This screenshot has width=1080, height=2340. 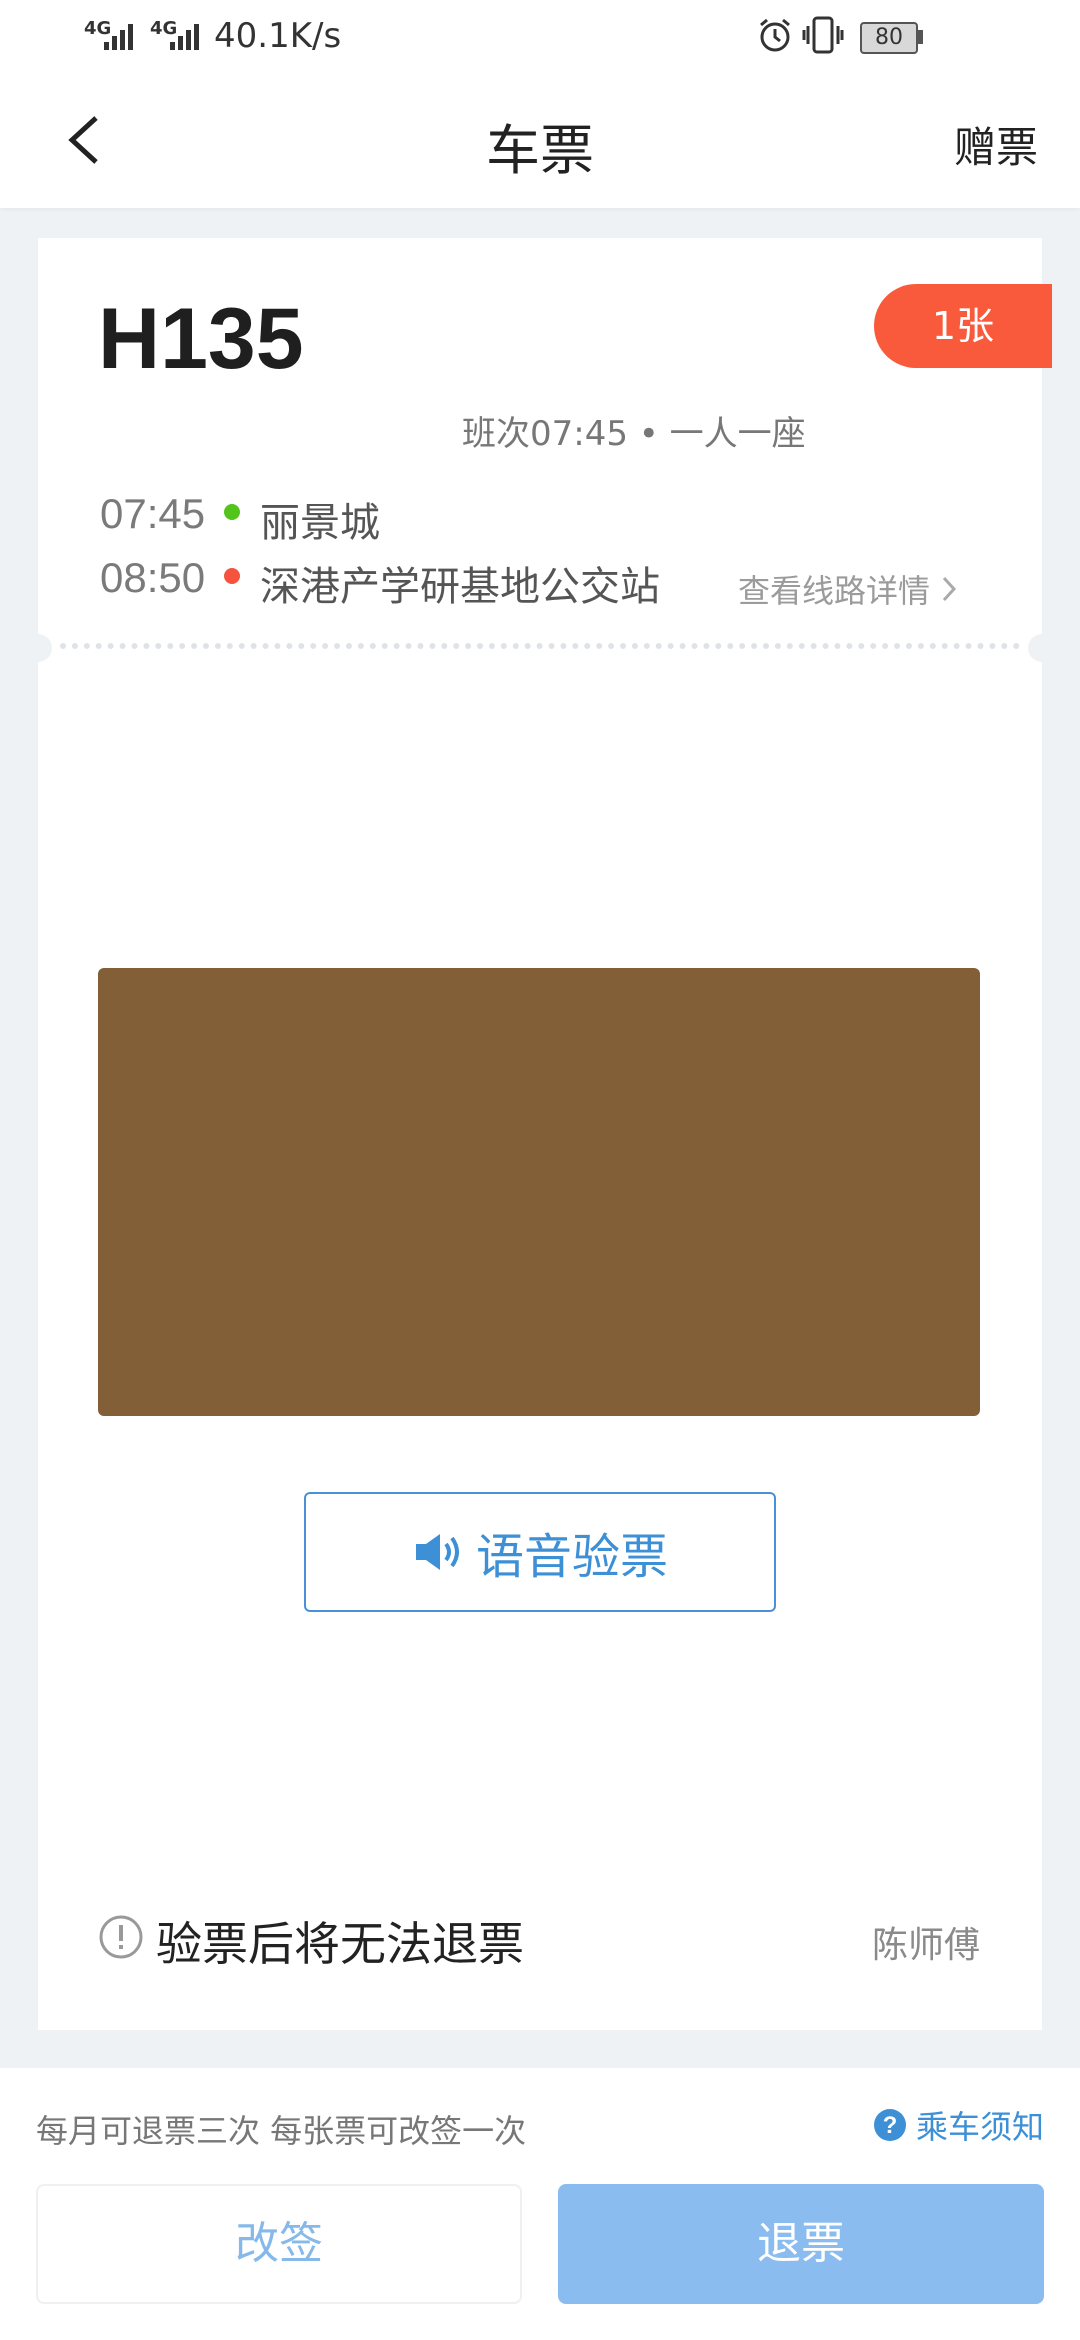 What do you see at coordinates (540, 150) in the screenshot?
I see `page-title: 车票` at bounding box center [540, 150].